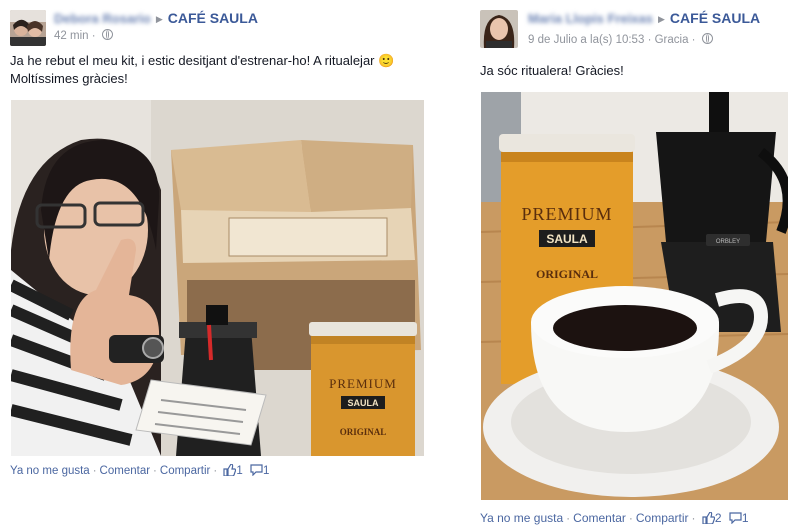 This screenshot has height=530, width=800. I want to click on post-meta: 42 min ·, so click(83, 35).